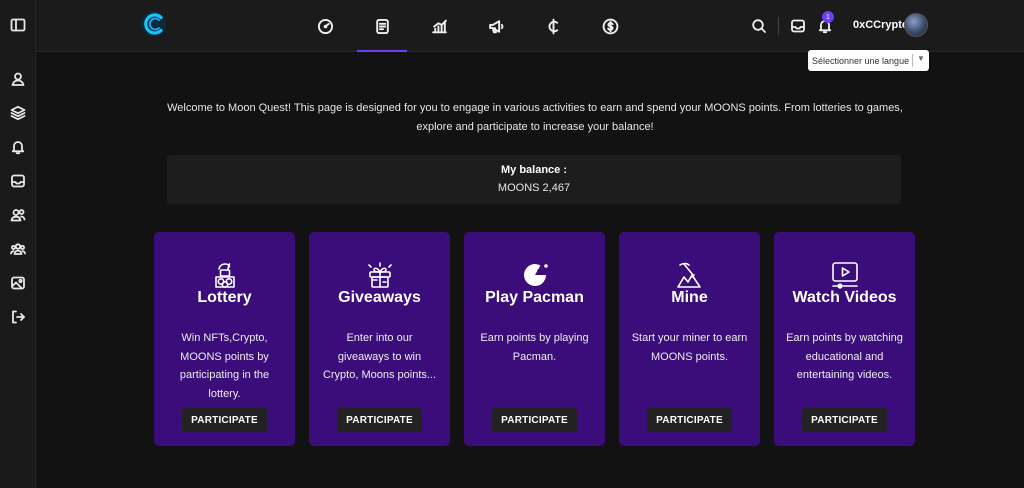  What do you see at coordinates (861, 60) in the screenshot?
I see `language-select-label: Sélectionner une langue` at bounding box center [861, 60].